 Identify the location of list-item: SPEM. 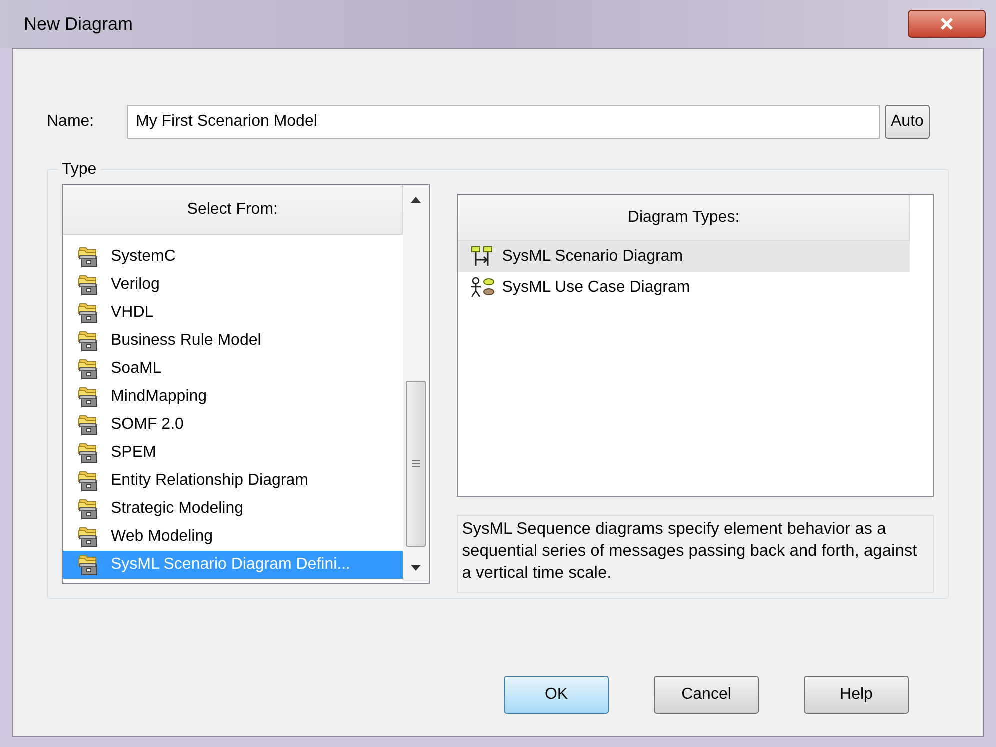
(233, 453).